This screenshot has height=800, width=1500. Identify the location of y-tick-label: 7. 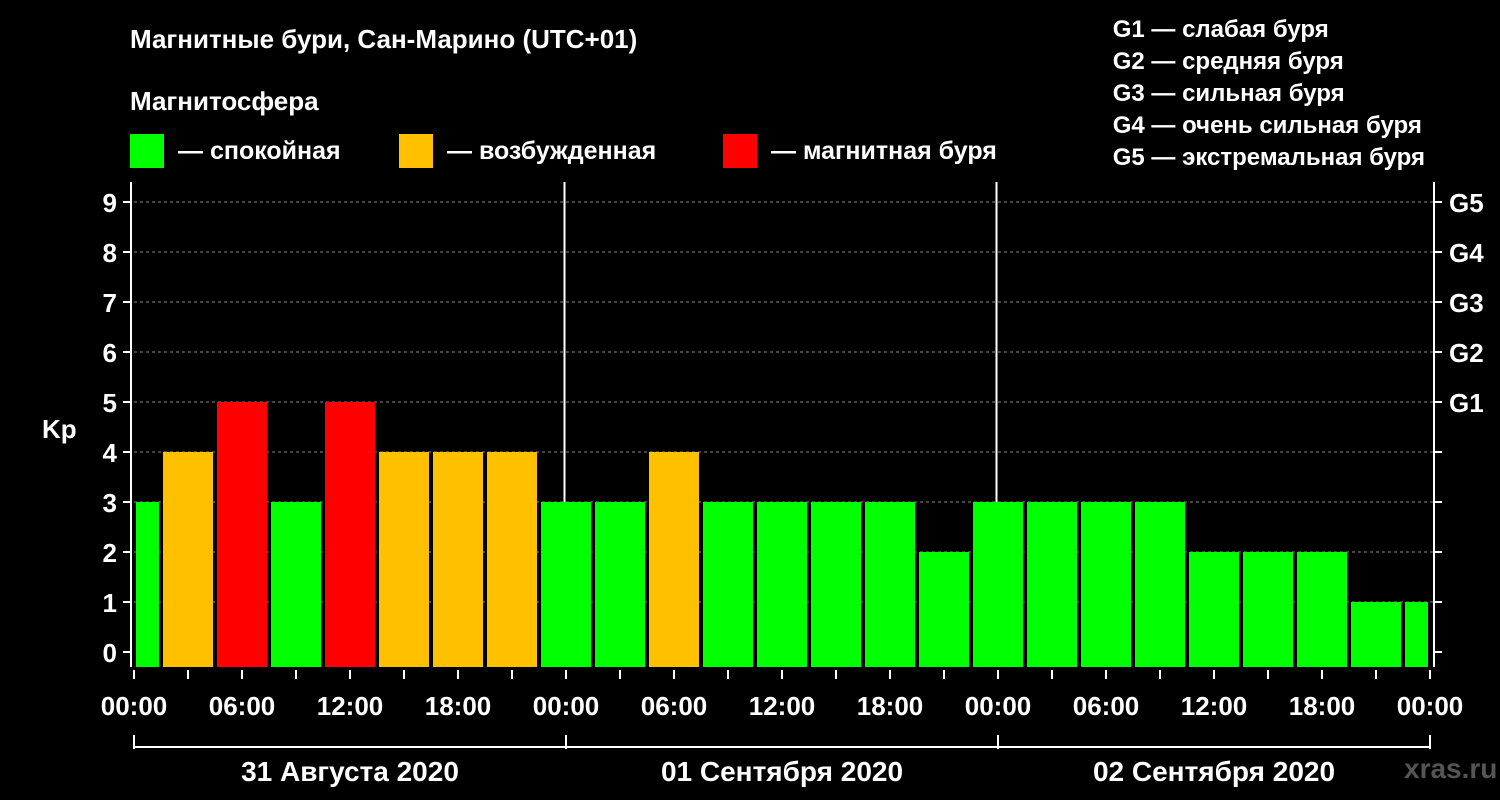
(110, 303).